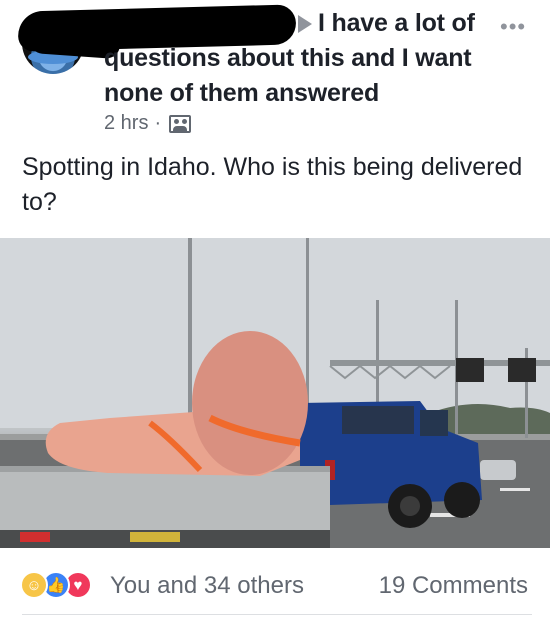 Image resolution: width=550 pixels, height=629 pixels. Describe the element at coordinates (453, 586) in the screenshot. I see `comment-count: 19 Comments` at that location.